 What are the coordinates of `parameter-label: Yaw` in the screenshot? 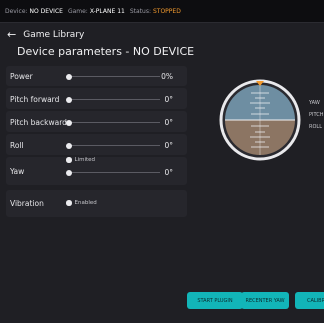 It's located at (17, 171).